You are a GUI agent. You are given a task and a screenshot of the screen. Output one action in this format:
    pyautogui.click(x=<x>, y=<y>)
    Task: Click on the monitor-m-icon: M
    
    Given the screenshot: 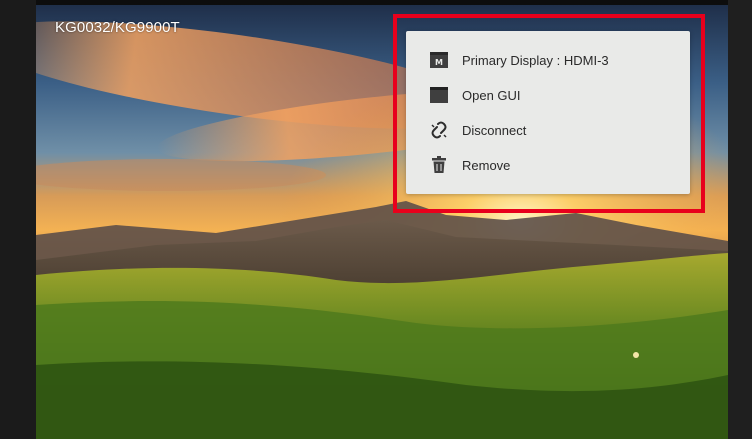 What is the action you would take?
    pyautogui.click(x=439, y=60)
    